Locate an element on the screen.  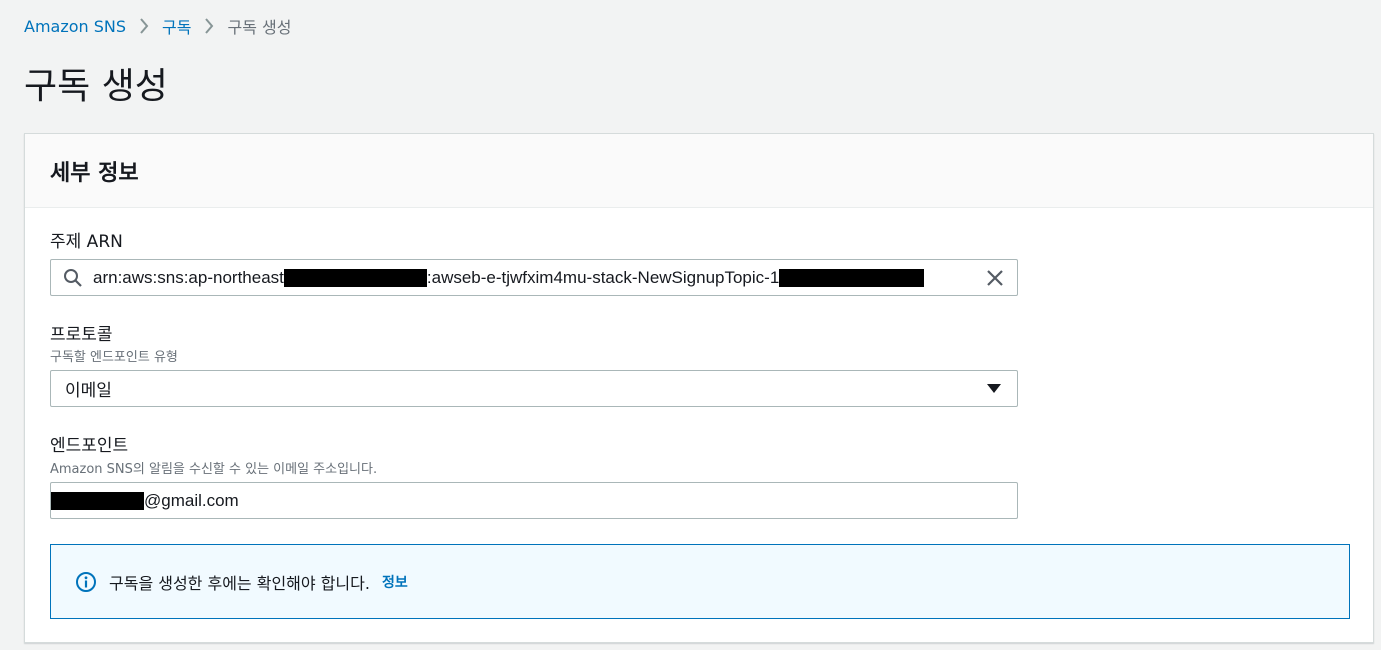
info-icon is located at coordinates (86, 581).